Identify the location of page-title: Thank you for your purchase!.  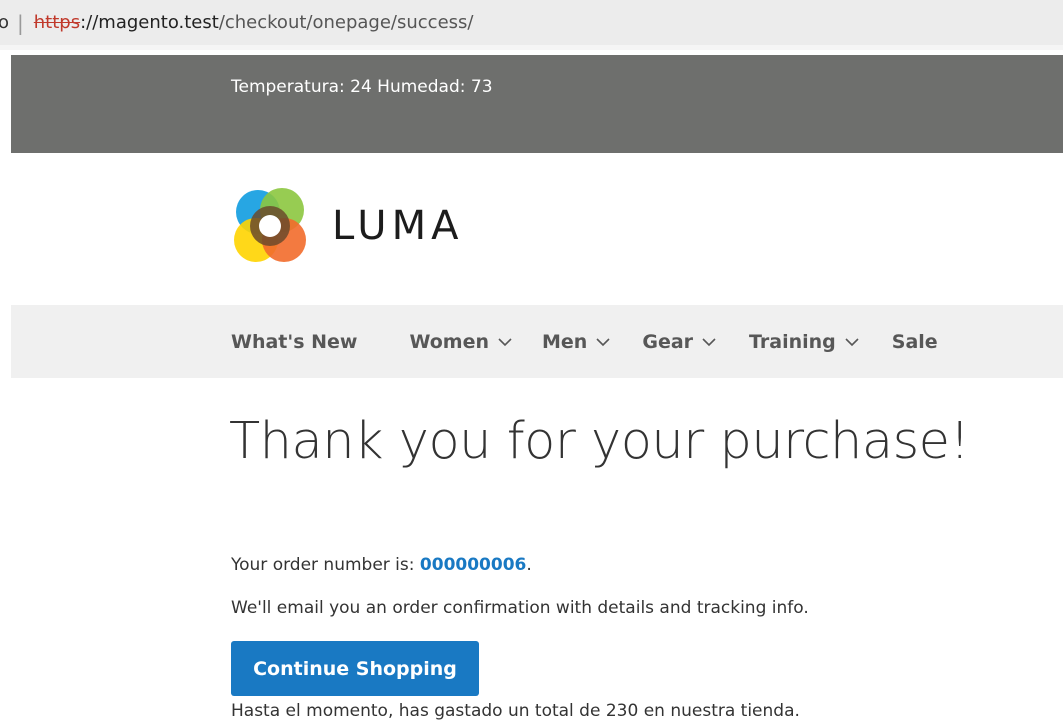
(599, 441).